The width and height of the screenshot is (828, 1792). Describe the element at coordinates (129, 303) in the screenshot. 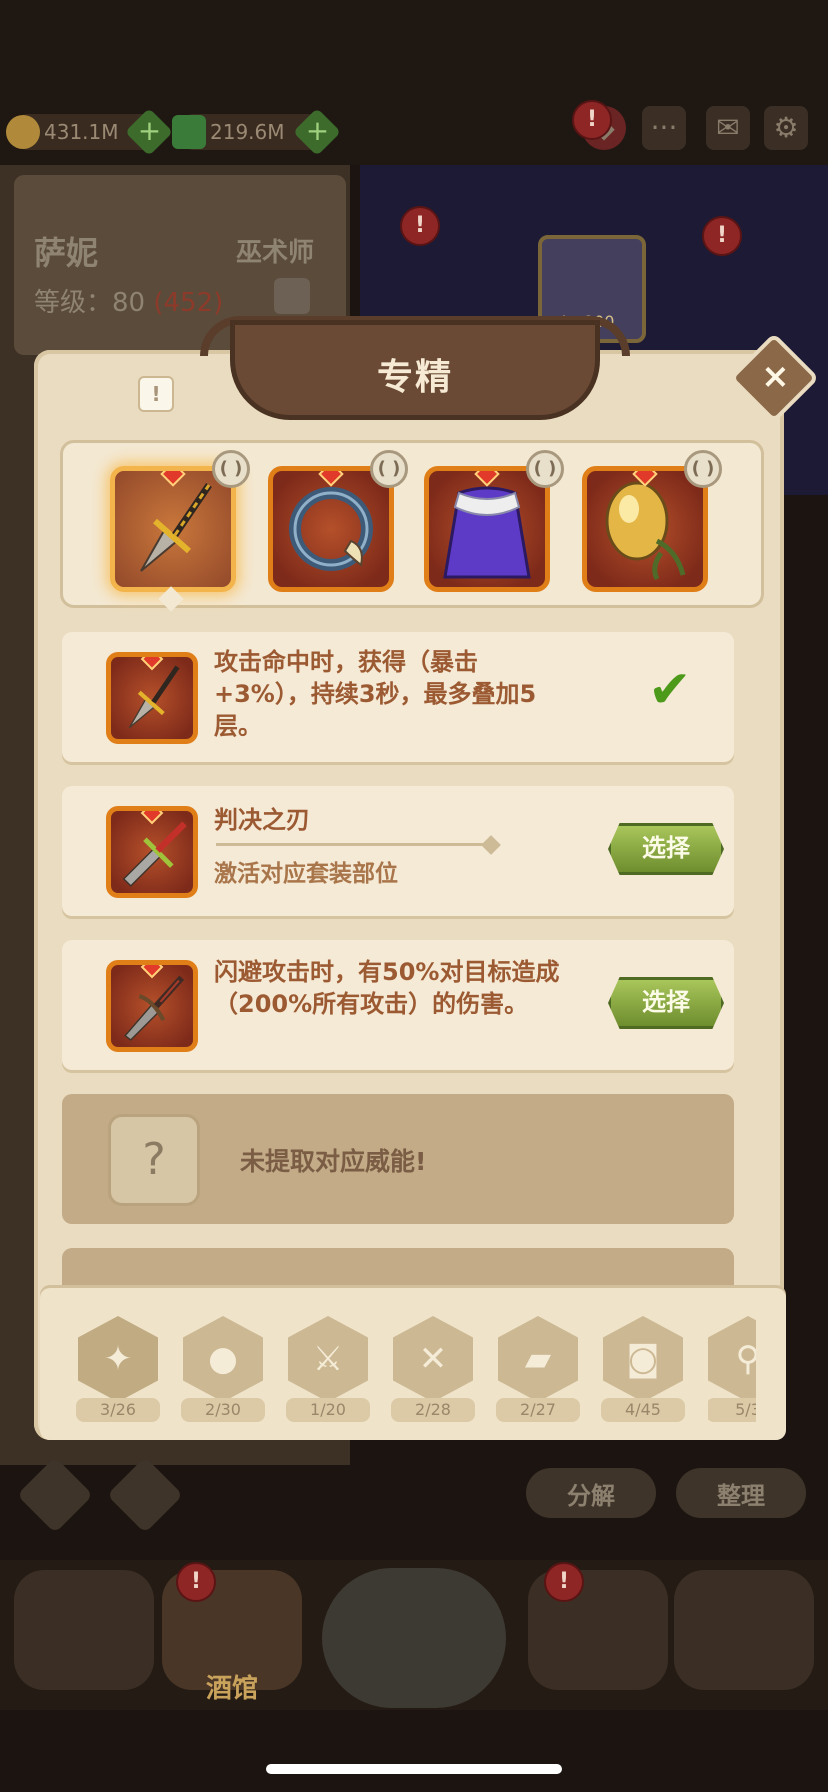

I see `hero-level: 等级：80 (452)` at that location.